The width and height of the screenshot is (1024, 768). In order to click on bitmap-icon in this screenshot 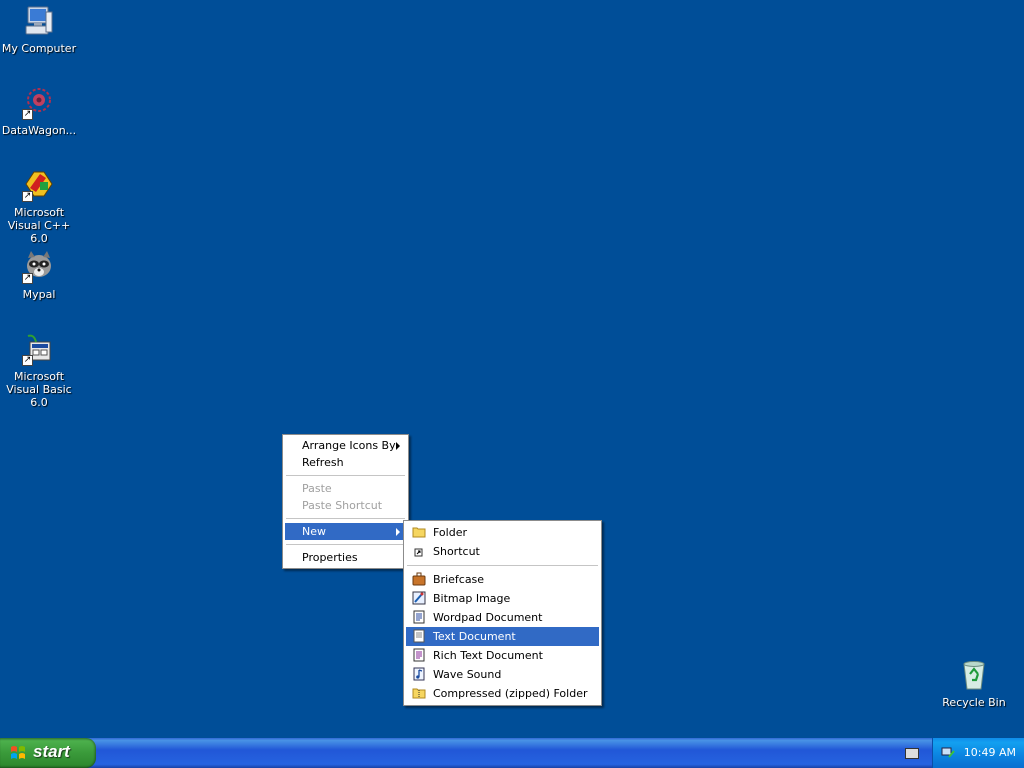, I will do `click(419, 598)`.